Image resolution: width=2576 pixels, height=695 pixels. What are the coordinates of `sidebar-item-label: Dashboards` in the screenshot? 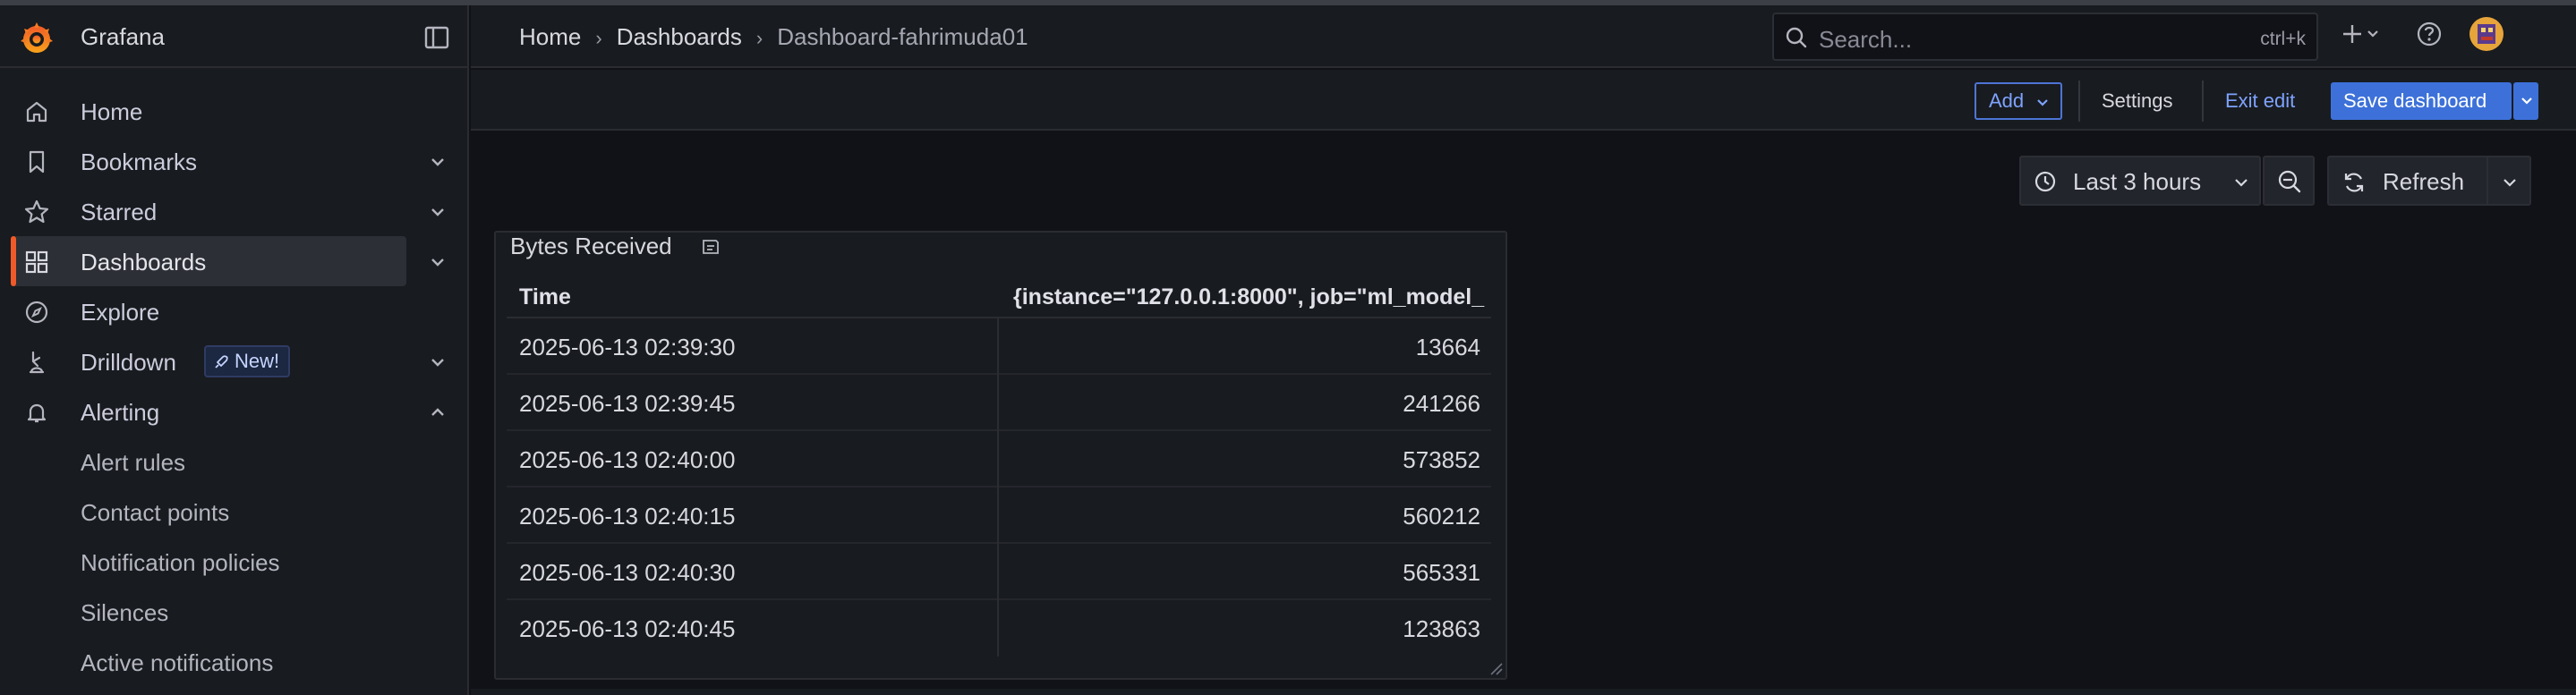 It's located at (144, 262).